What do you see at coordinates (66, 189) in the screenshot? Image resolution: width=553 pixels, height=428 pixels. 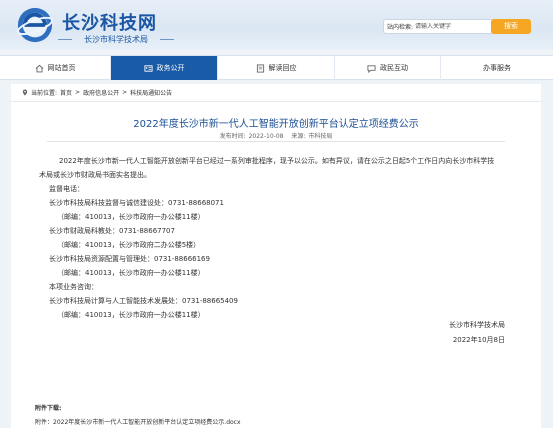 I see `article-paragraph: 监督电话：` at bounding box center [66, 189].